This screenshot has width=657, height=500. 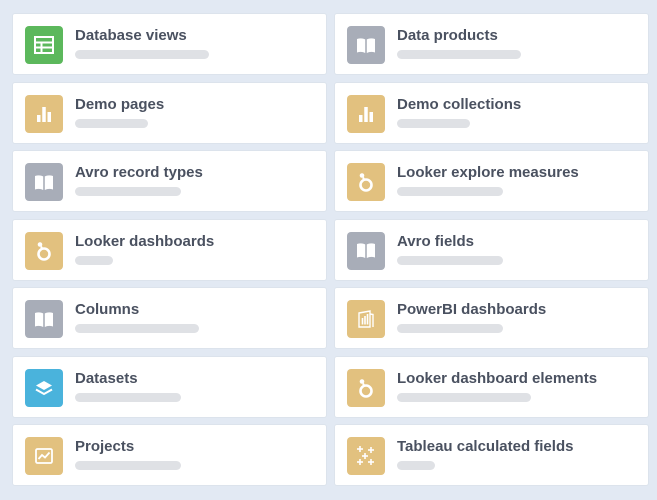 I want to click on card-label: PowerBI dashboards, so click(x=472, y=309).